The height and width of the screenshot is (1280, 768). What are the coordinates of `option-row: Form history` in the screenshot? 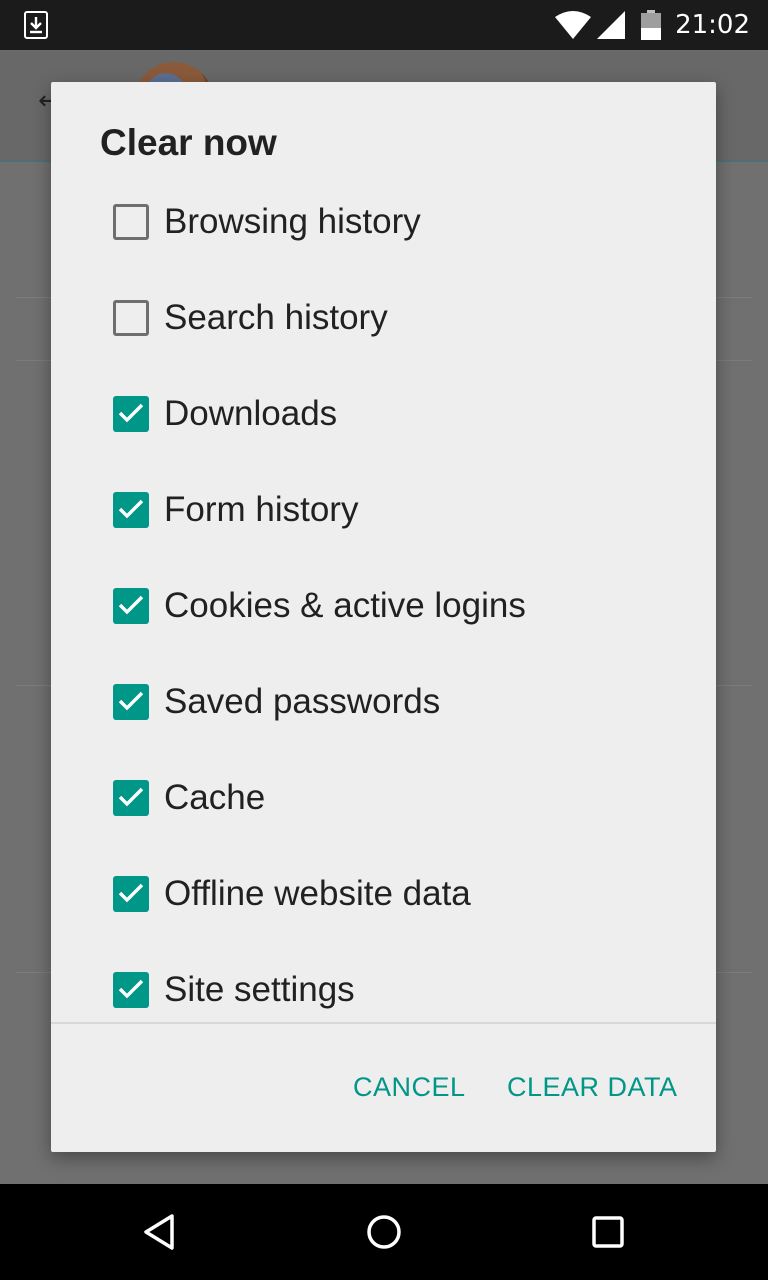 It's located at (383, 510).